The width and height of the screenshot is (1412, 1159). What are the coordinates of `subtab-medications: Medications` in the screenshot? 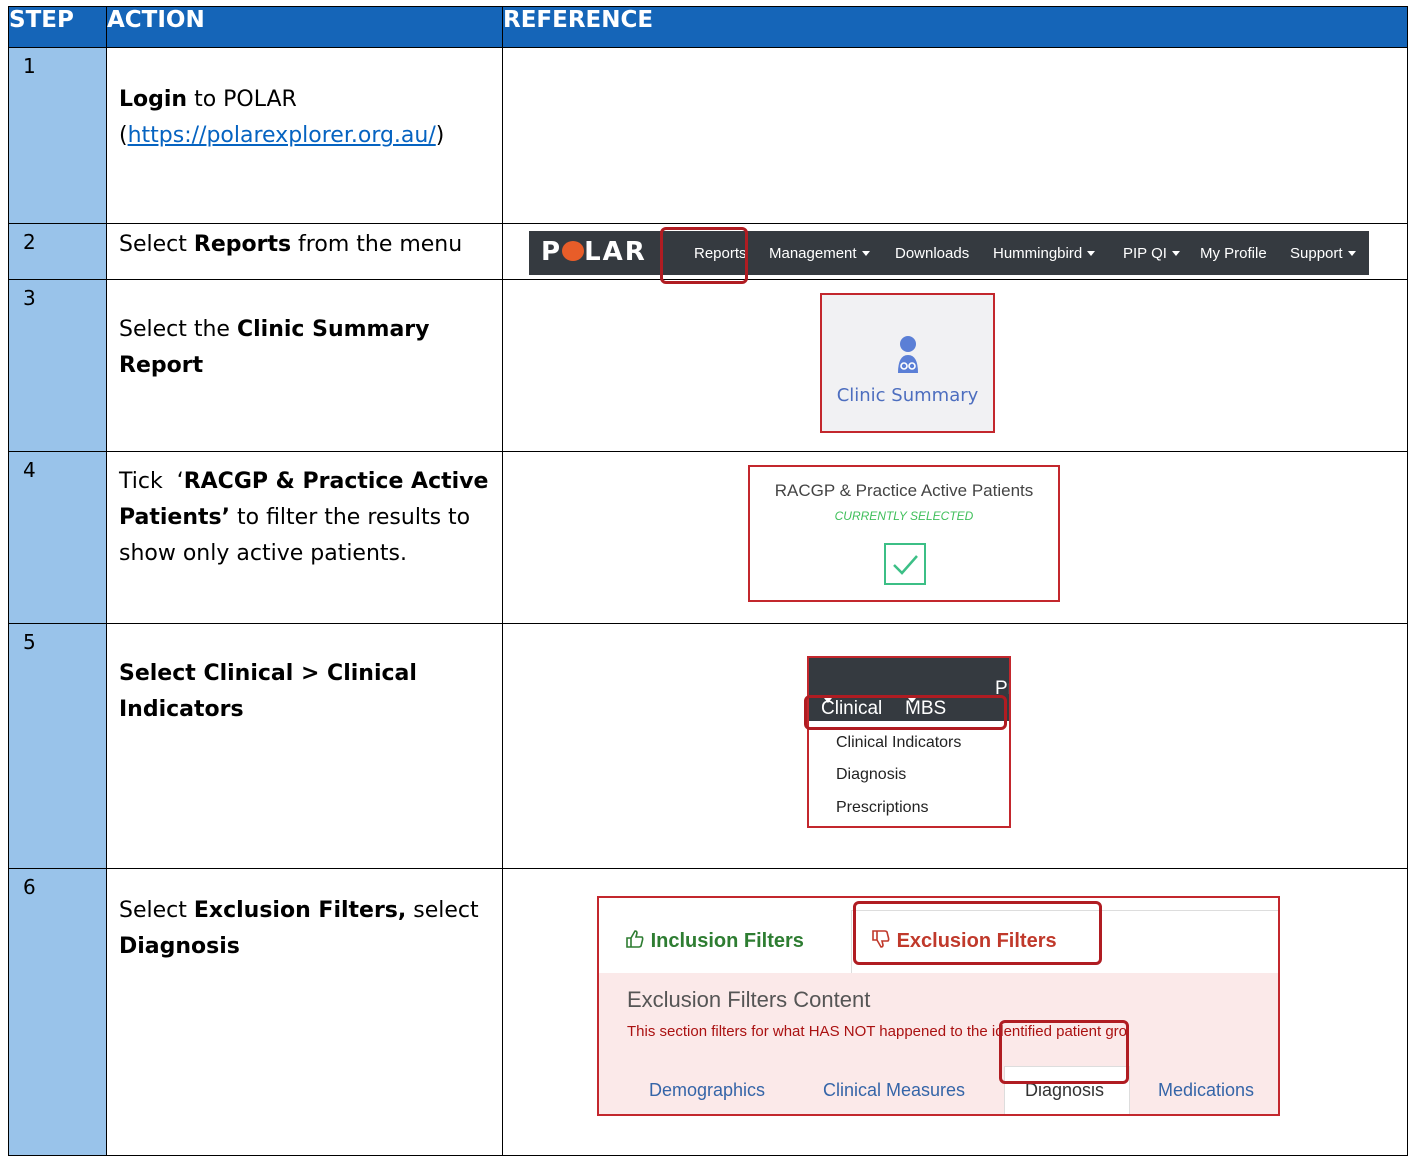 It's located at (1206, 1090).